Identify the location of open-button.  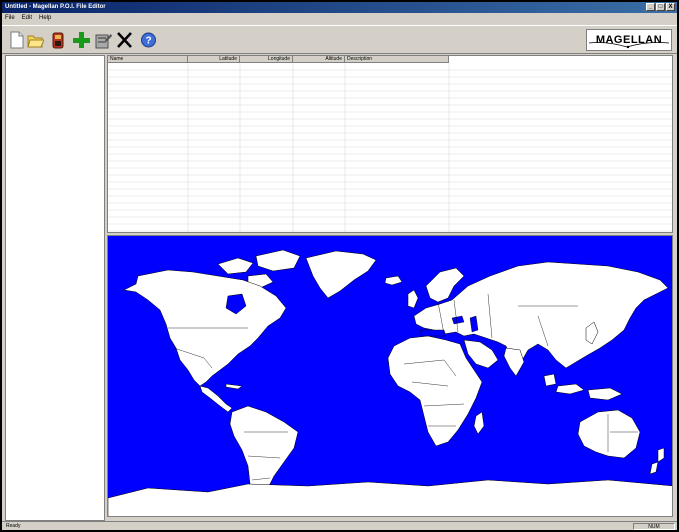
(36, 40).